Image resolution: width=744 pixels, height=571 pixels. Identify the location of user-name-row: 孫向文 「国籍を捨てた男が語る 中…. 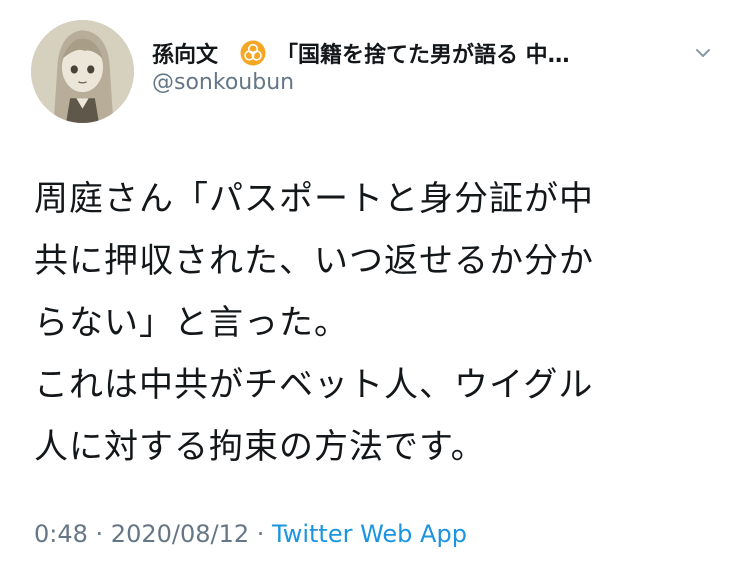
(433, 53).